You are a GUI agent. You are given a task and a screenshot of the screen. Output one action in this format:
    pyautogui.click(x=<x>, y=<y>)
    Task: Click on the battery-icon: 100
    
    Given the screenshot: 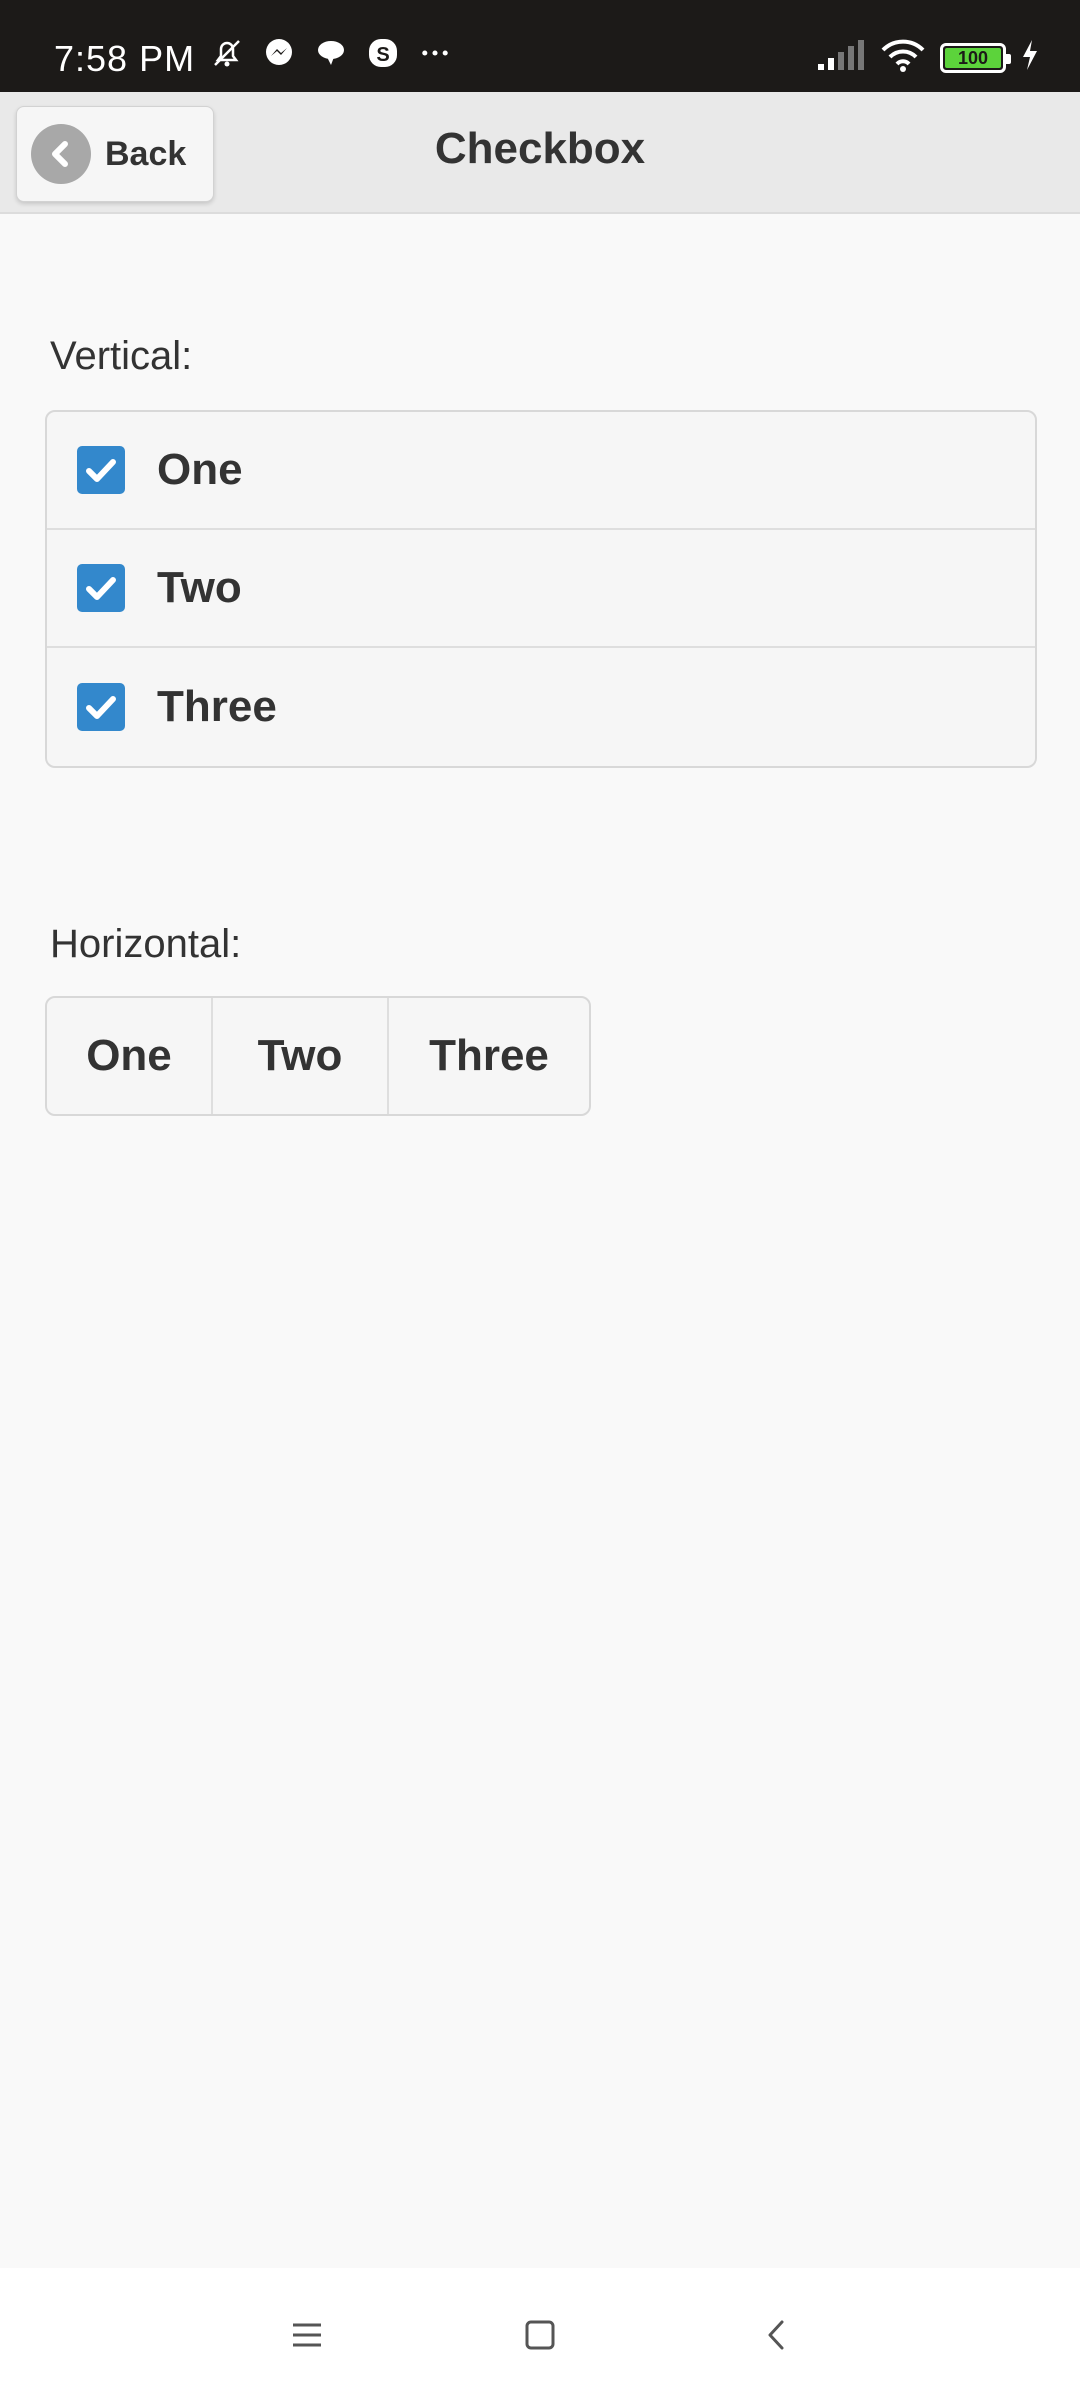 What is the action you would take?
    pyautogui.click(x=975, y=57)
    